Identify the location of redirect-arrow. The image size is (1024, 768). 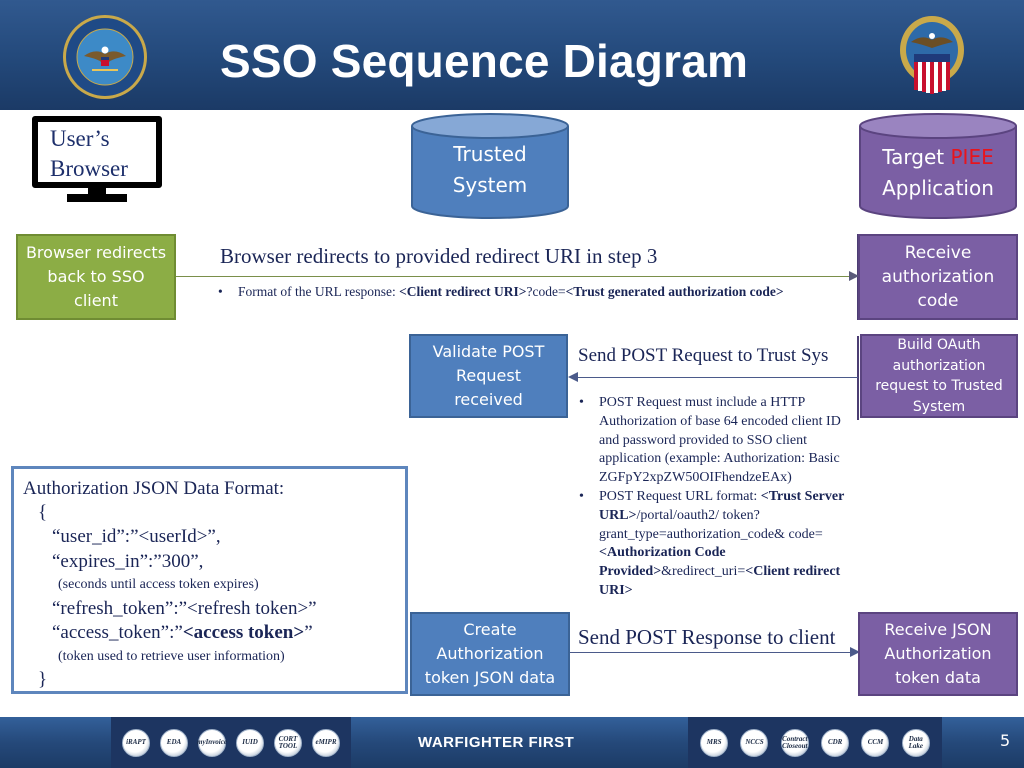
(513, 276).